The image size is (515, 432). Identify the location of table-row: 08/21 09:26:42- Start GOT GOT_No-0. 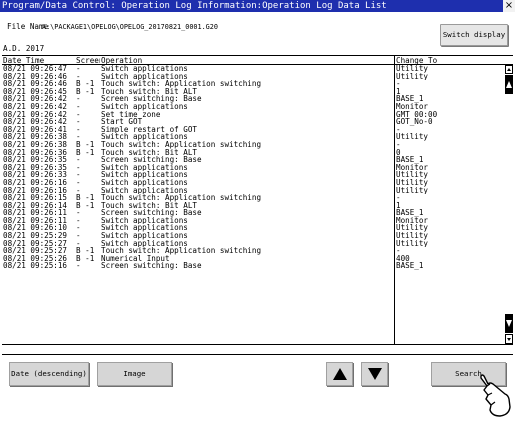
(254, 122).